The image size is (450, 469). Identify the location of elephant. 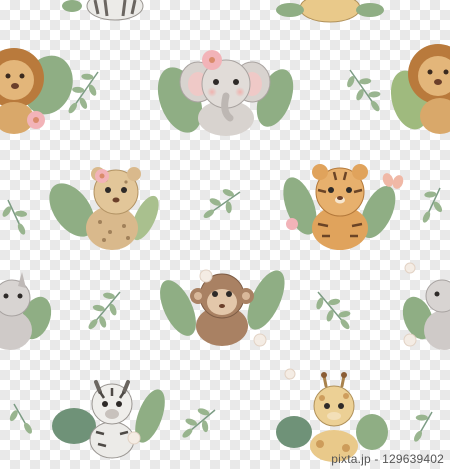
(225, 93).